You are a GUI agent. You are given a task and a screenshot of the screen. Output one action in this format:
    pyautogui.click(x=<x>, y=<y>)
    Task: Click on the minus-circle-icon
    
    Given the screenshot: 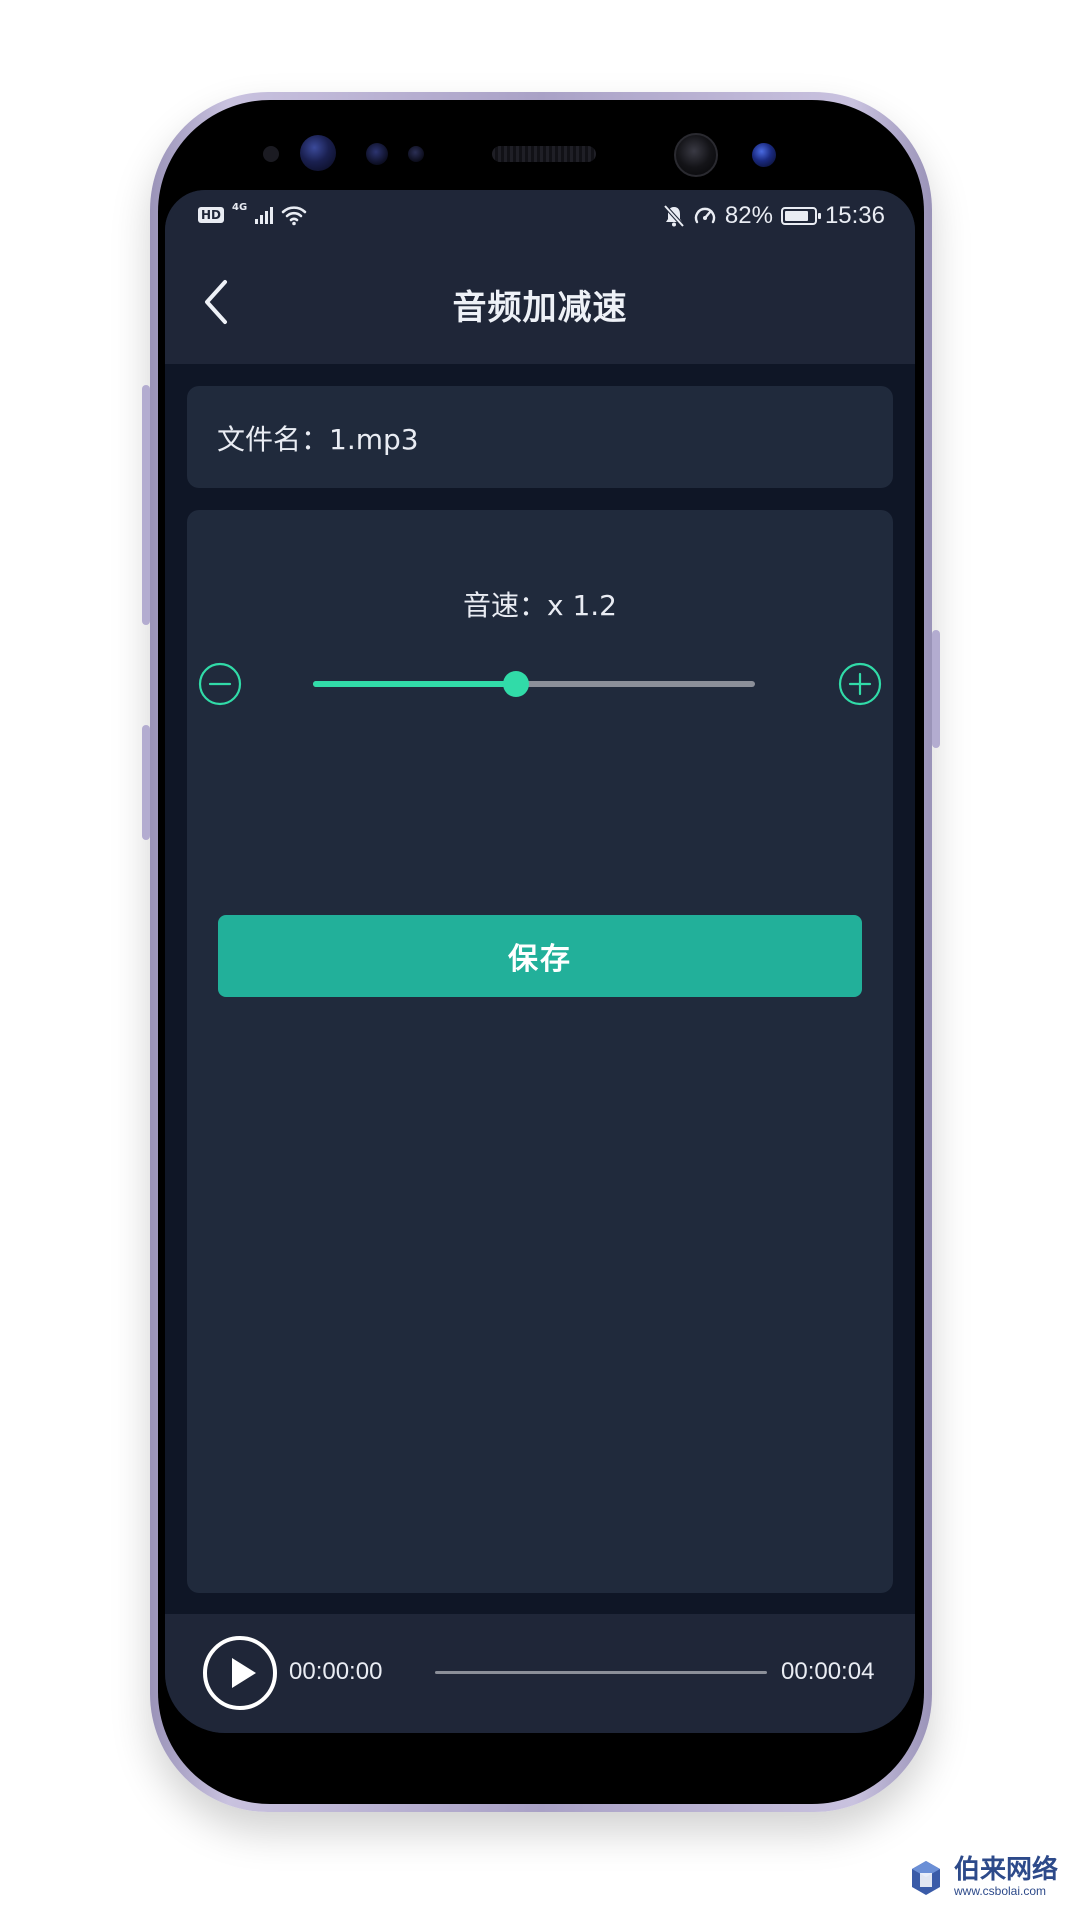 What is the action you would take?
    pyautogui.click(x=220, y=684)
    